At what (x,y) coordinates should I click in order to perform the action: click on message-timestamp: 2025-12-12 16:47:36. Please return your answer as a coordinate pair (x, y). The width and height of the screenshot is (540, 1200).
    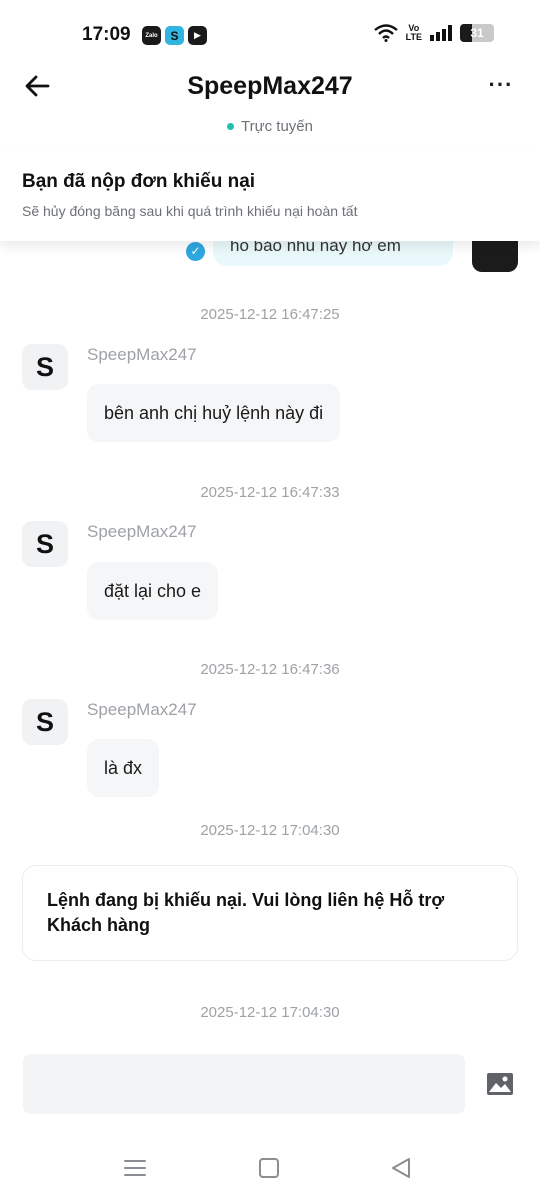
    Looking at the image, I should click on (270, 669).